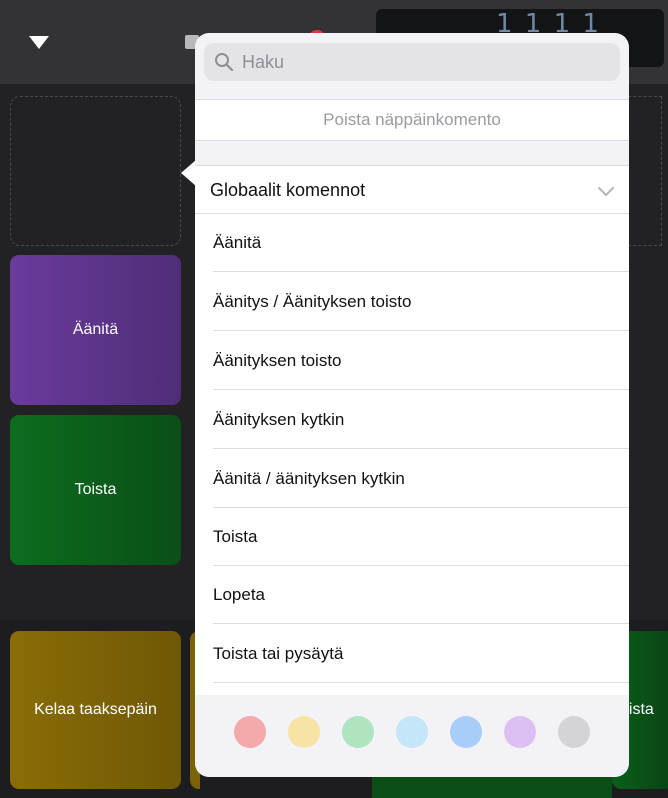 The image size is (668, 798). I want to click on list-item-label: Äänitä, so click(237, 242).